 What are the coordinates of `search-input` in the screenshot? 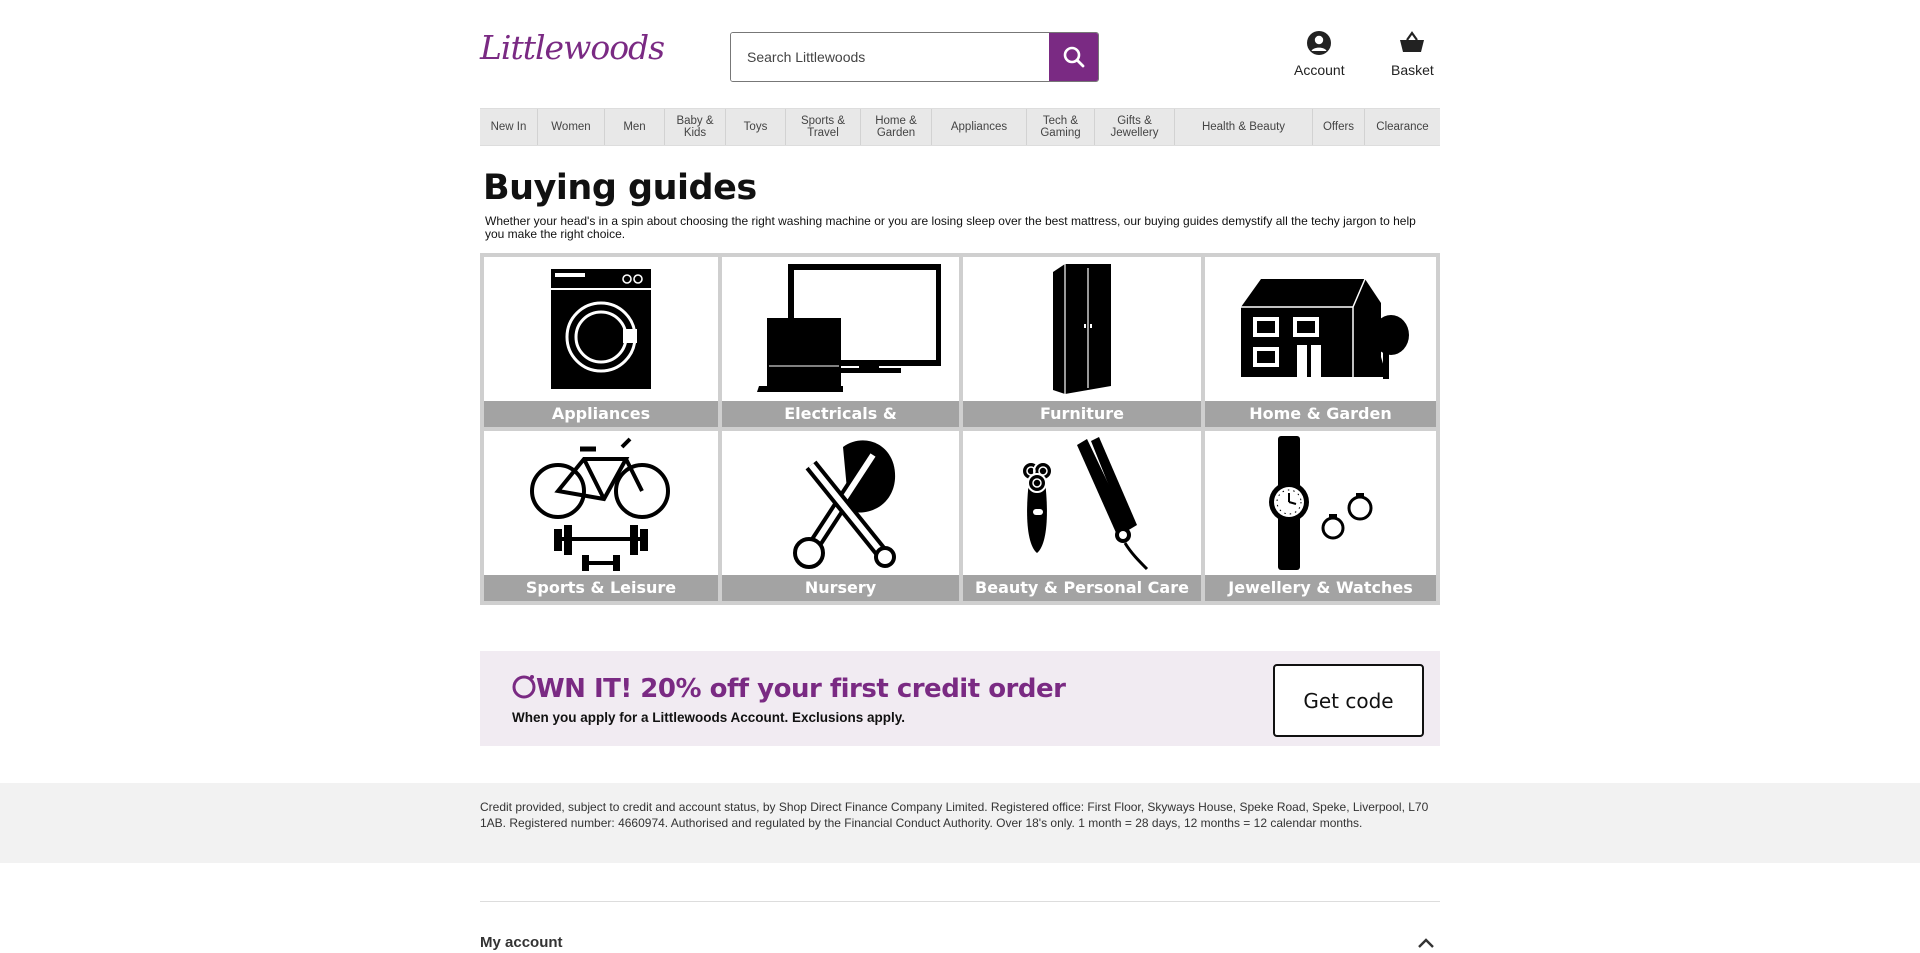 It's located at (890, 57).